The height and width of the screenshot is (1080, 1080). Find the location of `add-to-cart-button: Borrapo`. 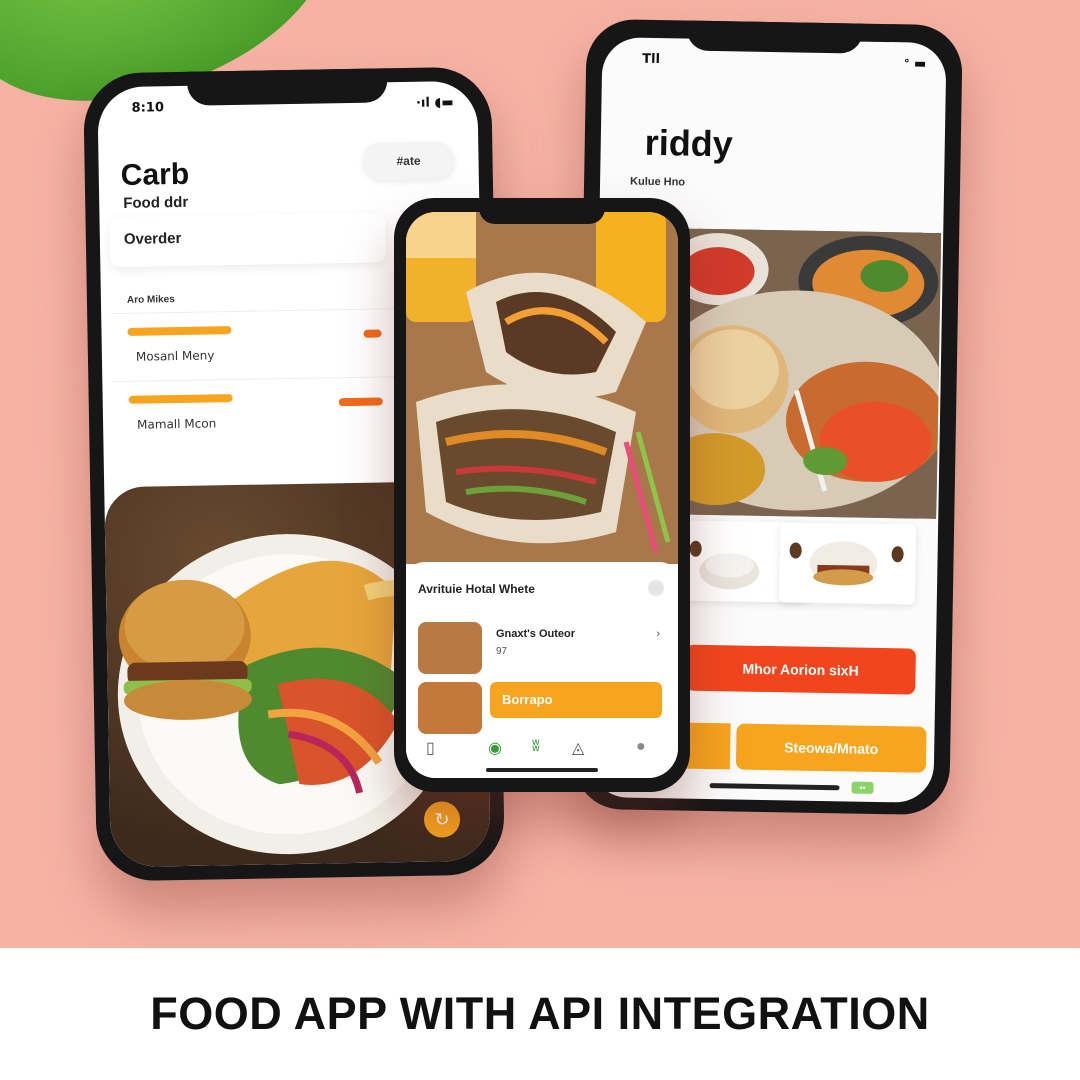

add-to-cart-button: Borrapo is located at coordinates (576, 700).